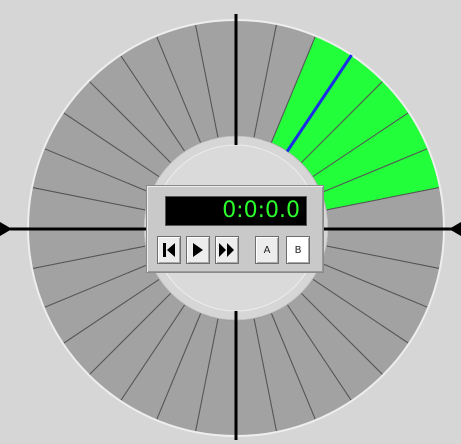  What do you see at coordinates (455, 229) in the screenshot?
I see `right-arrow-marker` at bounding box center [455, 229].